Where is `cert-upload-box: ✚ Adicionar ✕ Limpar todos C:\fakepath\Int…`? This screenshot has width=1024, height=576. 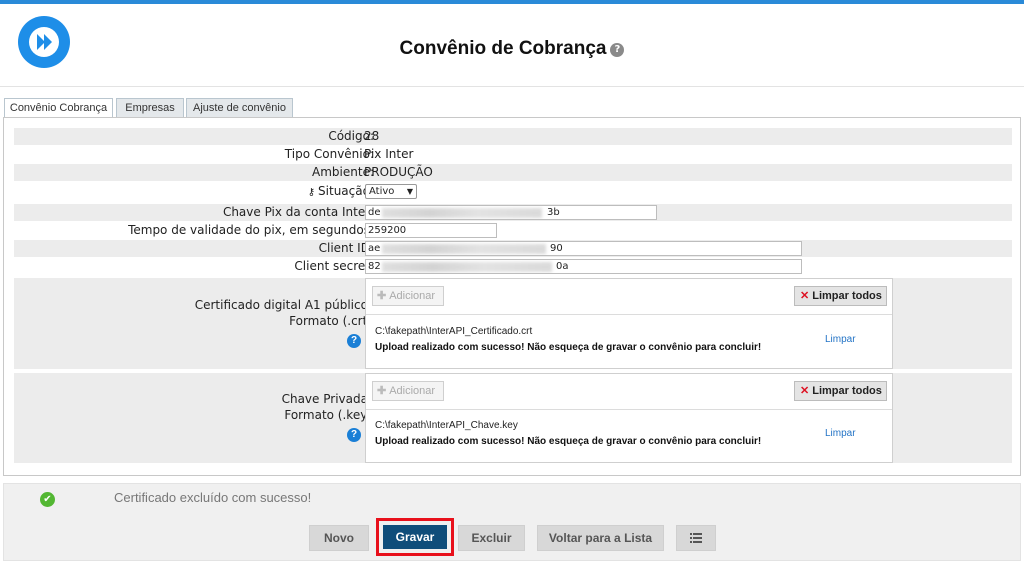
cert-upload-box: ✚ Adicionar ✕ Limpar todos C:\fakepath\Int… is located at coordinates (629, 323).